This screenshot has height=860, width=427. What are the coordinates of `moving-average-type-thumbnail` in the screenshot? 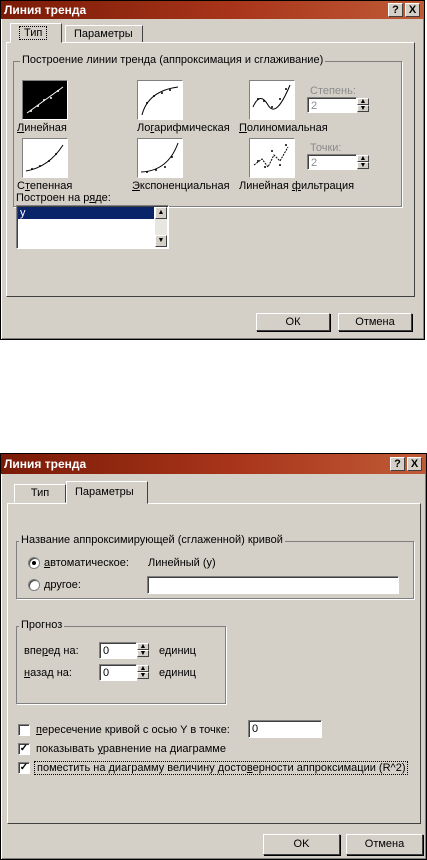 It's located at (272, 158).